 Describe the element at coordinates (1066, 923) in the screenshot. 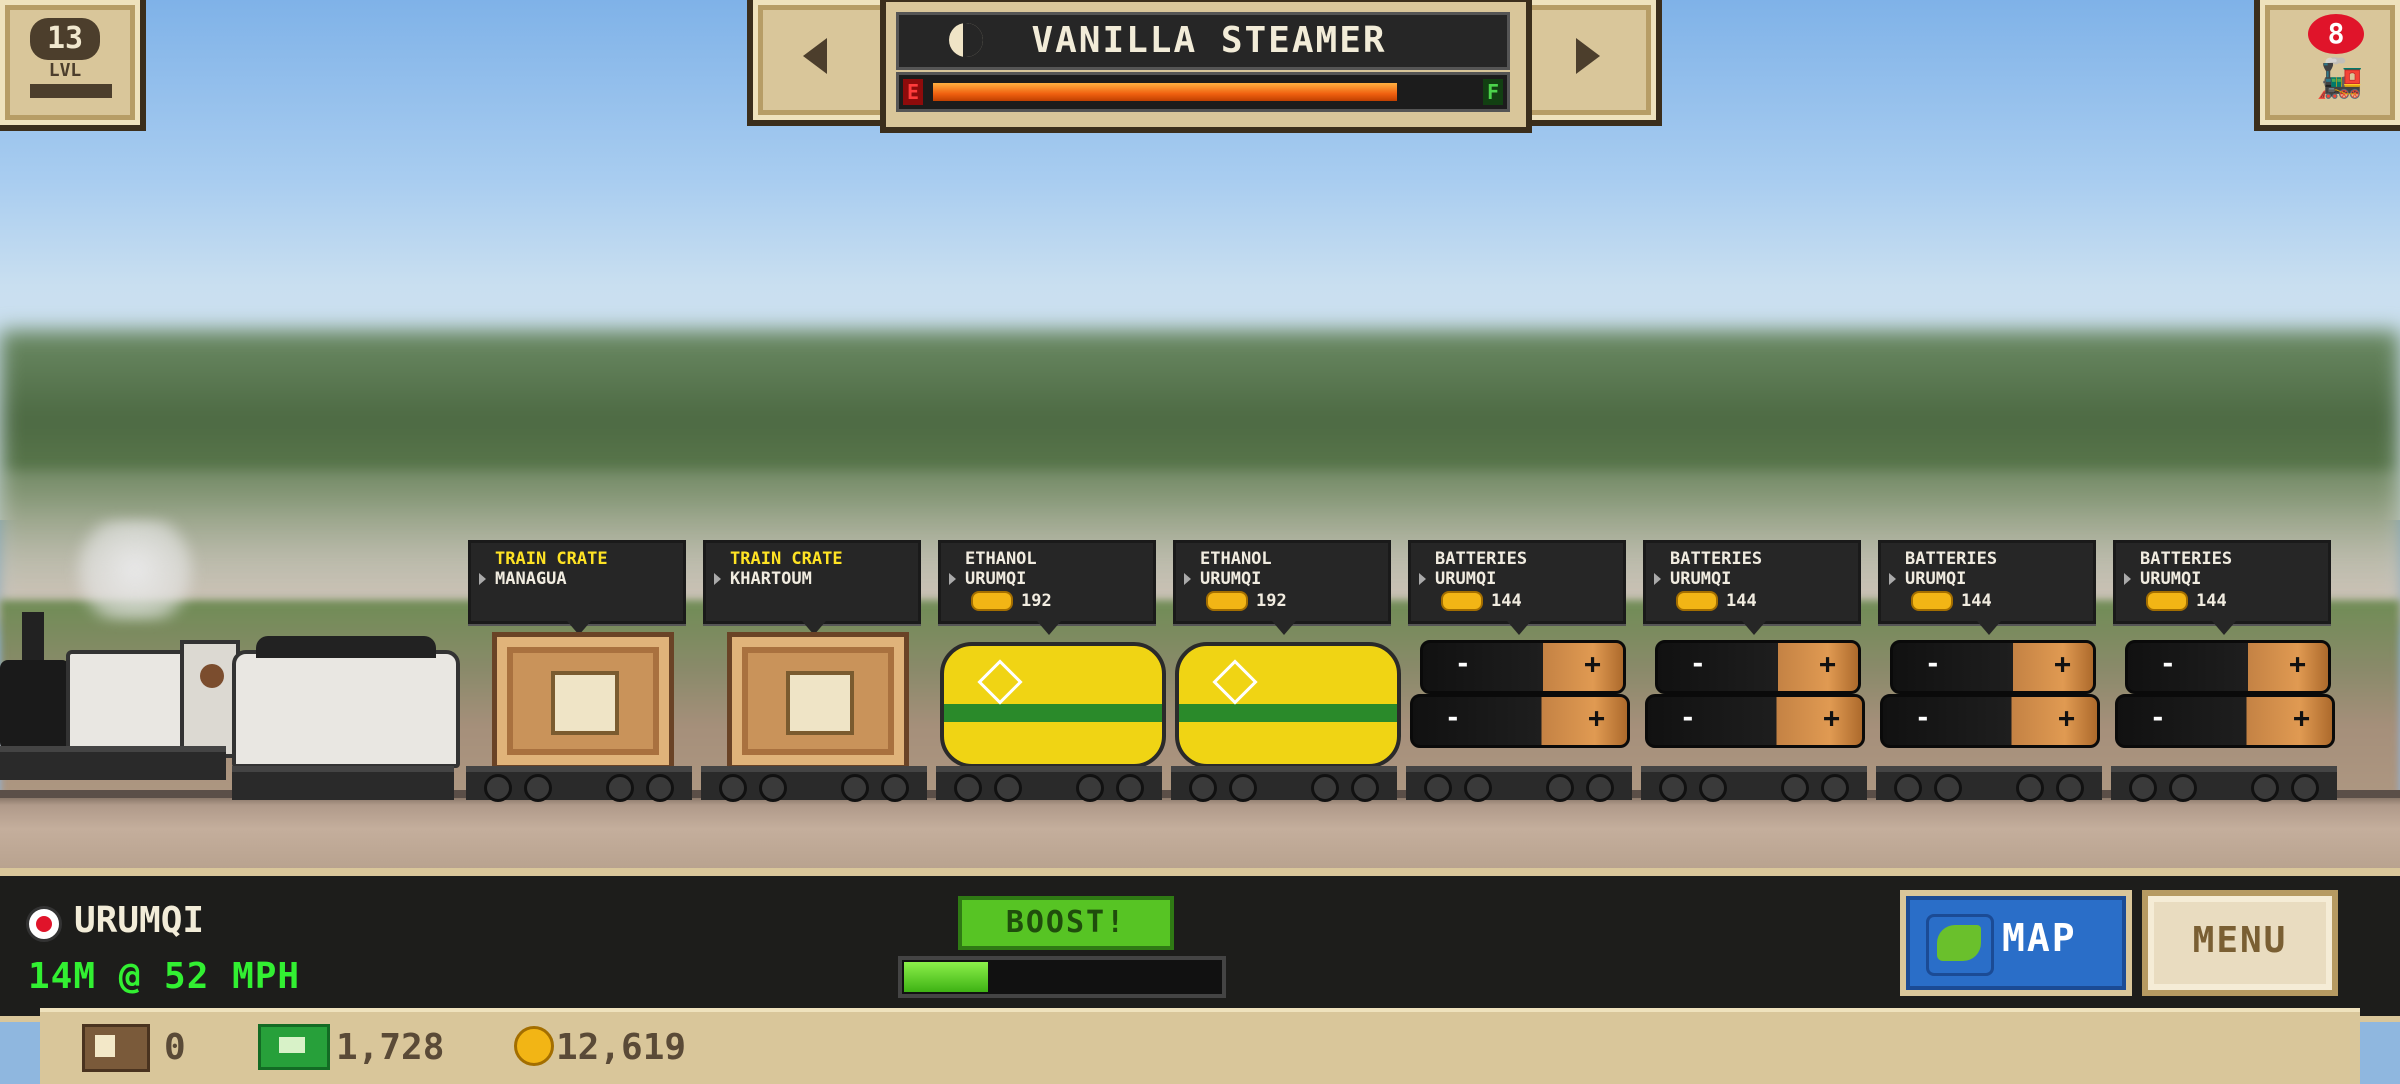

I see `boost-button: BOOST!` at that location.